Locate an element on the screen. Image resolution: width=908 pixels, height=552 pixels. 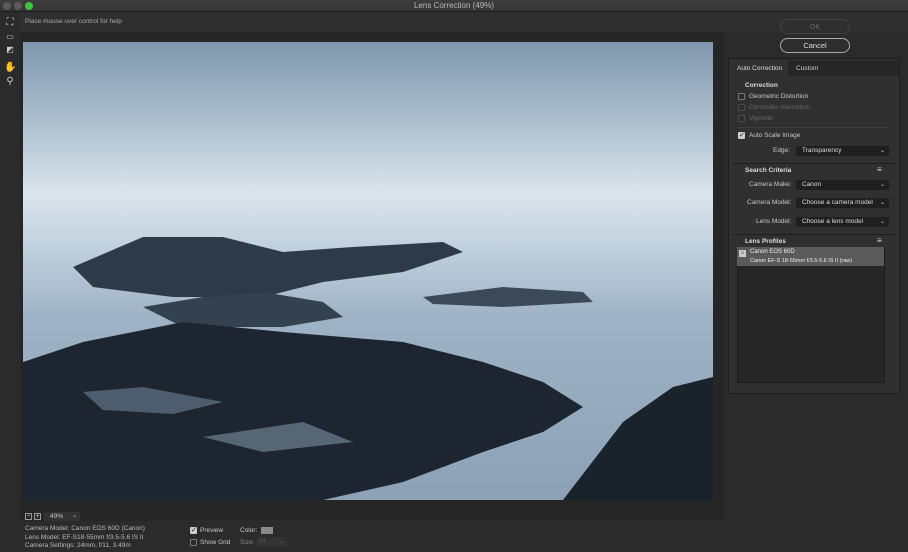
zoom-tool-icon: ⚲ is located at coordinates (10, 82).